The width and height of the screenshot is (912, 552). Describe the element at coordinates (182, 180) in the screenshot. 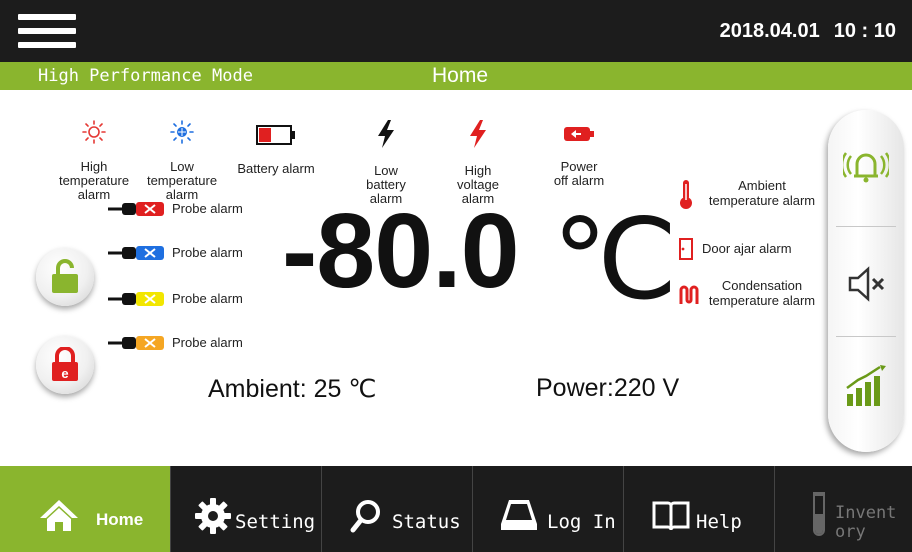

I see `alarm-label: Low temperature alarm` at that location.